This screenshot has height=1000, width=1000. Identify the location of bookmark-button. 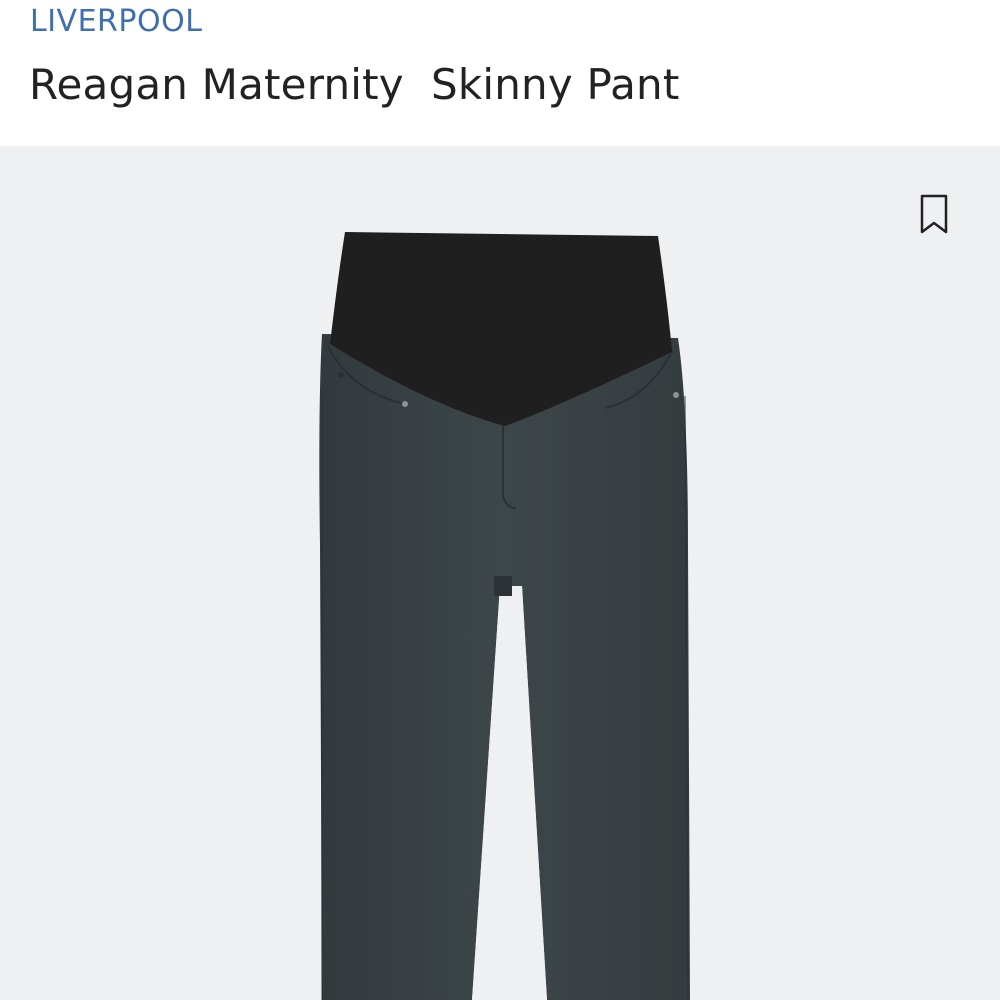
(934, 214).